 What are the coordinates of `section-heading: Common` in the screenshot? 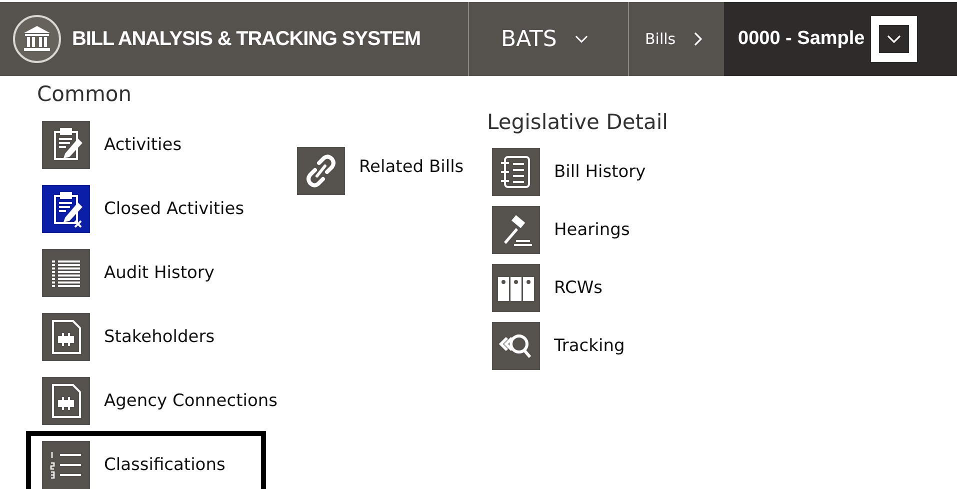 It's located at (85, 94).